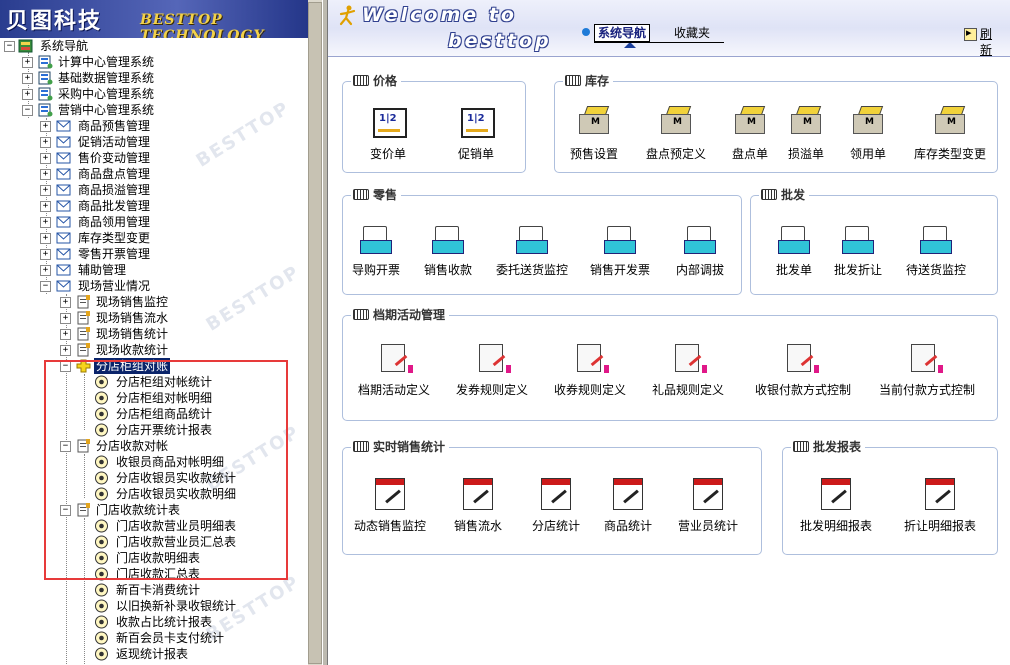 The height and width of the screenshot is (665, 1010). I want to click on group-price: 价格 1|2 变价单 1|2 促销单, so click(434, 123).